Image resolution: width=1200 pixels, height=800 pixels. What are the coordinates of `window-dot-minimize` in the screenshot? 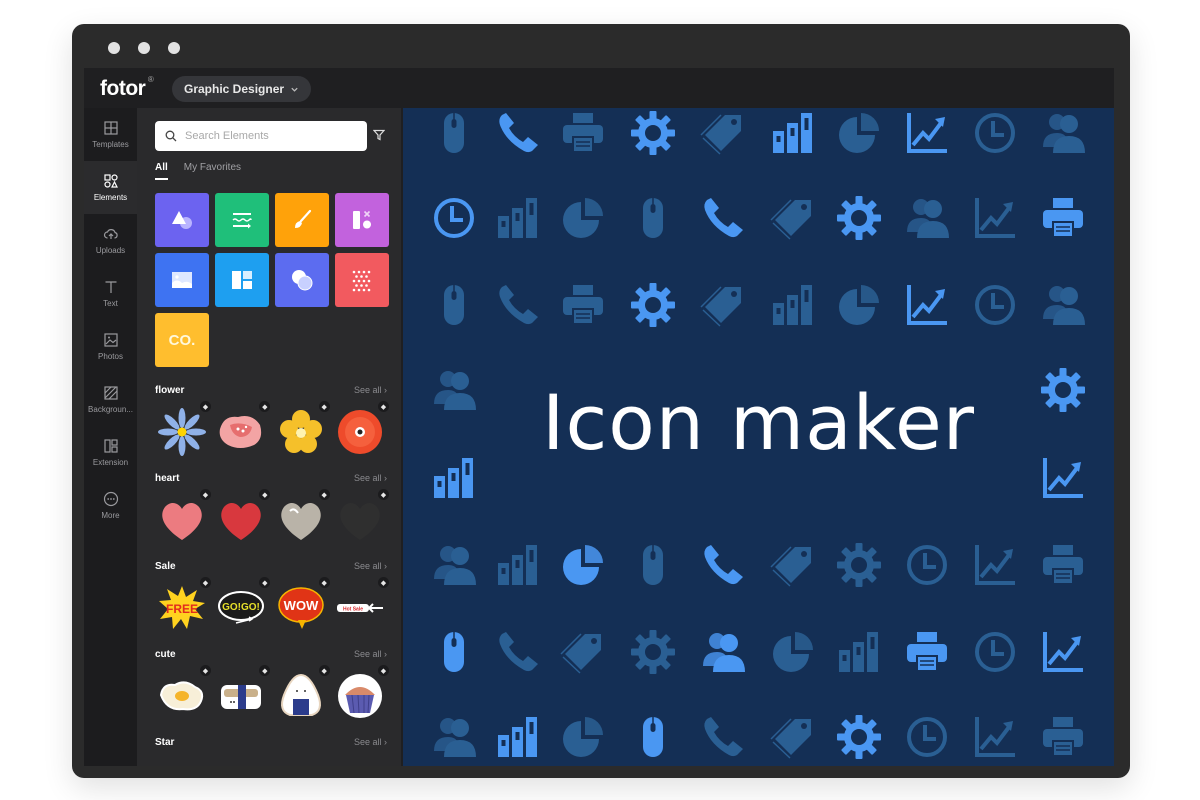 It's located at (144, 48).